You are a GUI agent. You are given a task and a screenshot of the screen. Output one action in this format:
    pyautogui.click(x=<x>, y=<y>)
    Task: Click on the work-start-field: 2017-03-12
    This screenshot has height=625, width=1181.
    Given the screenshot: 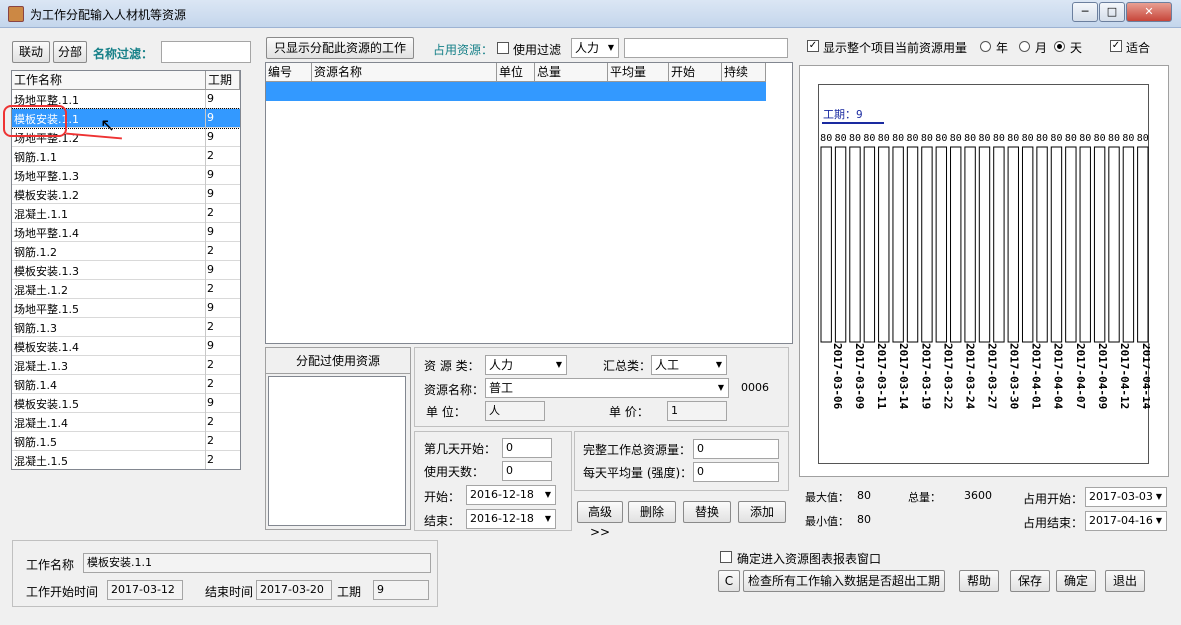 What is the action you would take?
    pyautogui.click(x=145, y=590)
    